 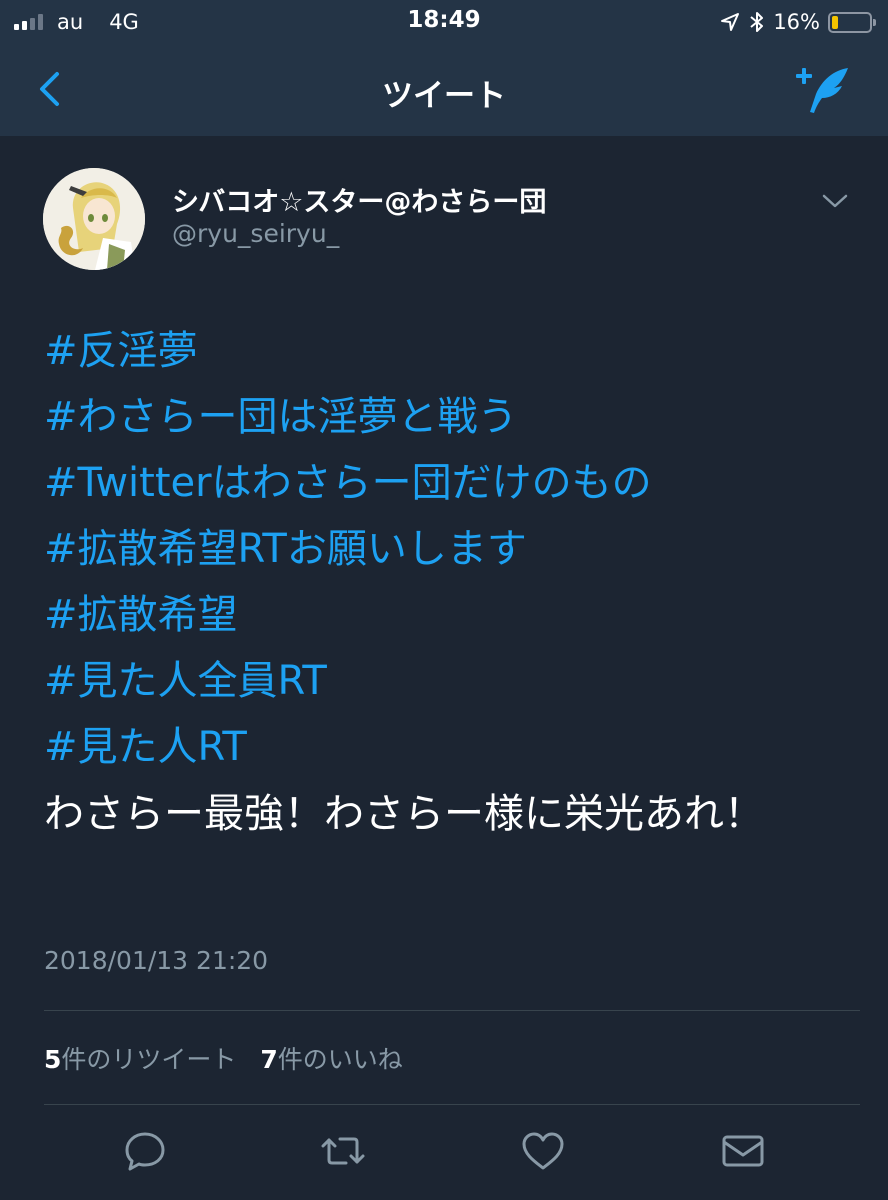 I want to click on hashtag-link: #わさらー団は淫夢と戦う, so click(x=449, y=417).